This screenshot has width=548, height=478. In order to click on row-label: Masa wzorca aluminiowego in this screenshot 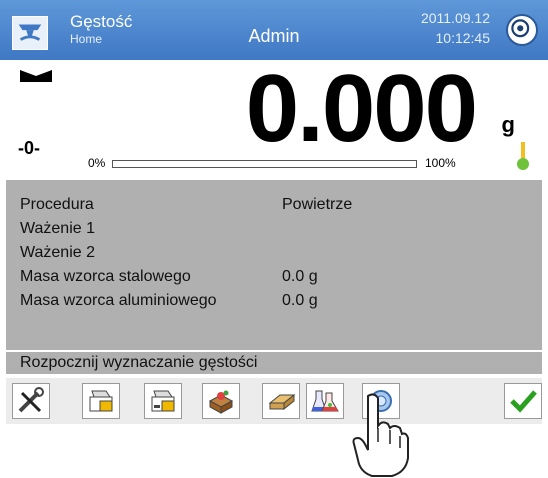, I will do `click(118, 300)`.